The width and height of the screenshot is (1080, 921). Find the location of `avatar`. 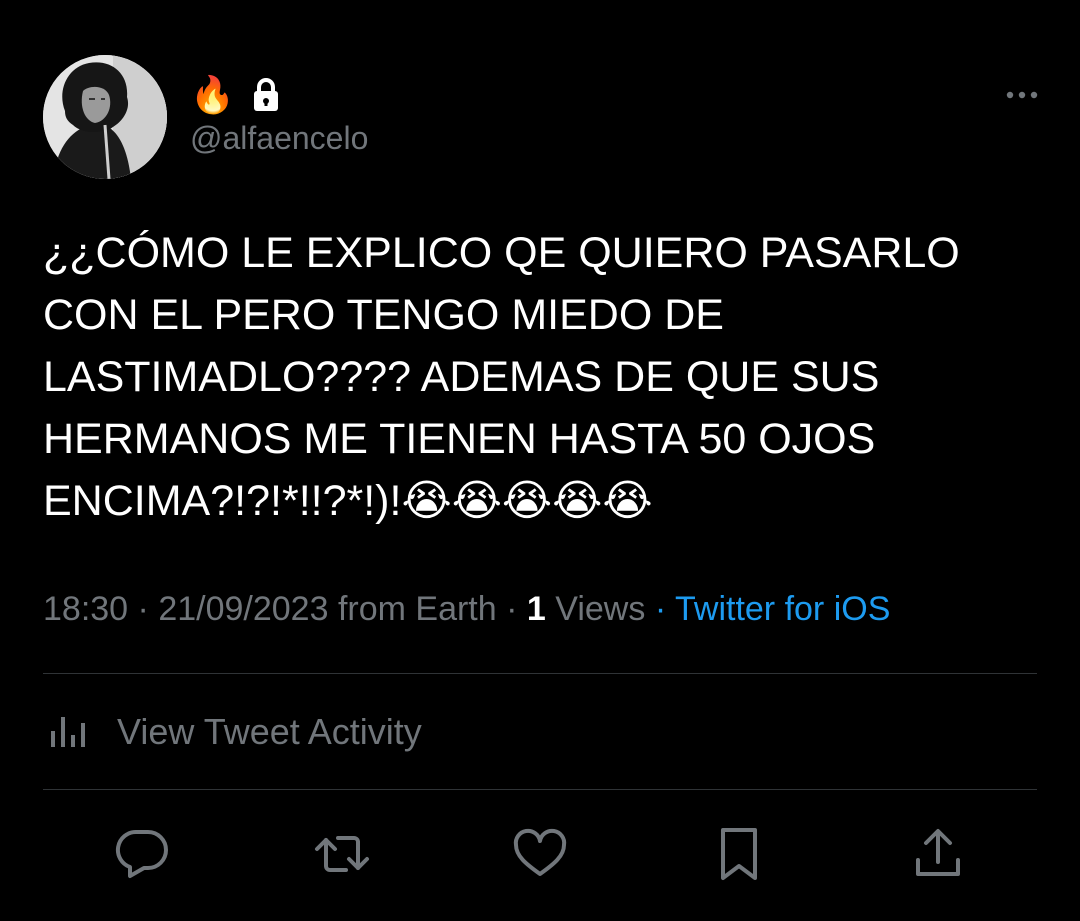

avatar is located at coordinates (105, 117).